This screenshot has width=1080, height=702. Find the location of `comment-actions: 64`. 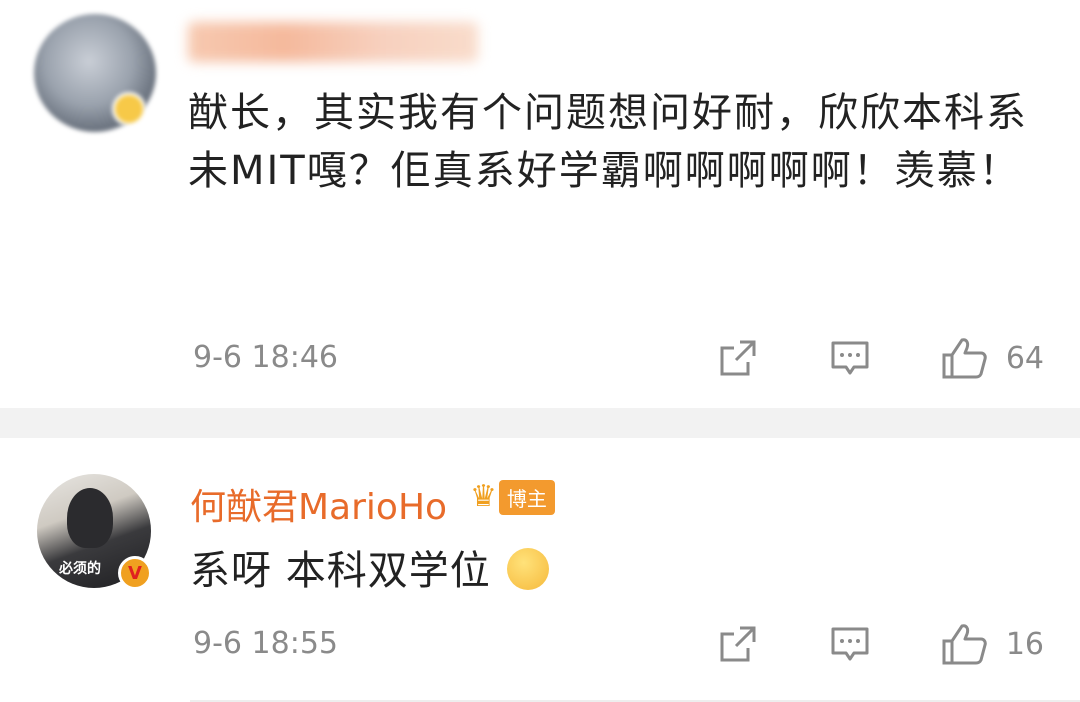

comment-actions: 64 is located at coordinates (881, 358).